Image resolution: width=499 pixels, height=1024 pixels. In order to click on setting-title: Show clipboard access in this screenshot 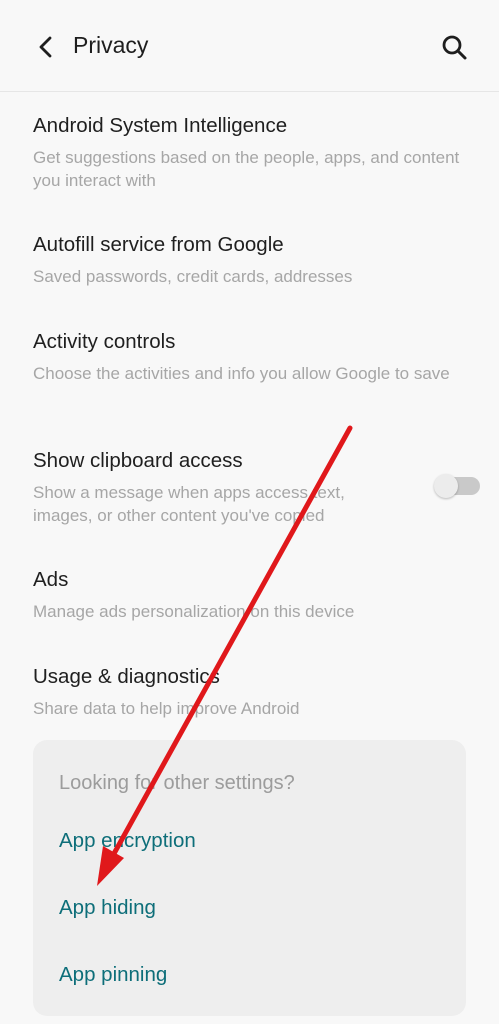, I will do `click(138, 460)`.